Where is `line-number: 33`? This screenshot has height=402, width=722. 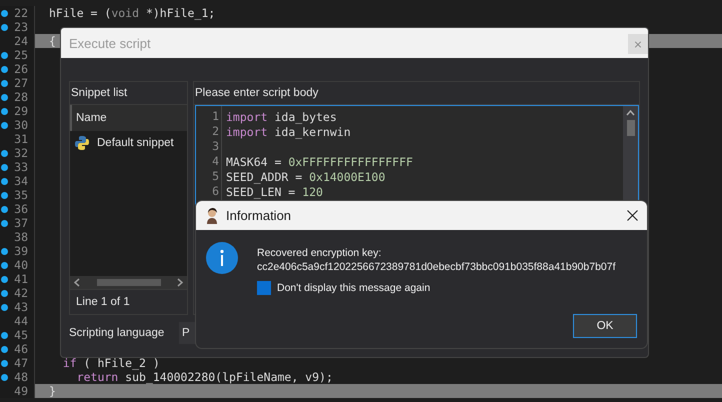
line-number: 33 is located at coordinates (21, 167).